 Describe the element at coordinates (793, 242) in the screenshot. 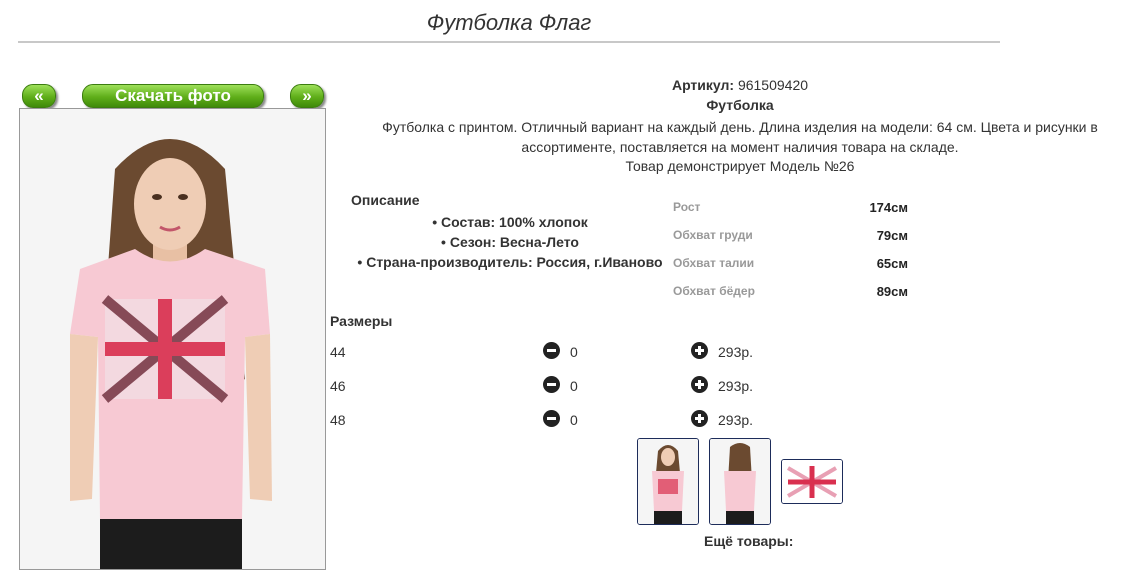

I see `measurement-row: Обхват груди 79см` at that location.